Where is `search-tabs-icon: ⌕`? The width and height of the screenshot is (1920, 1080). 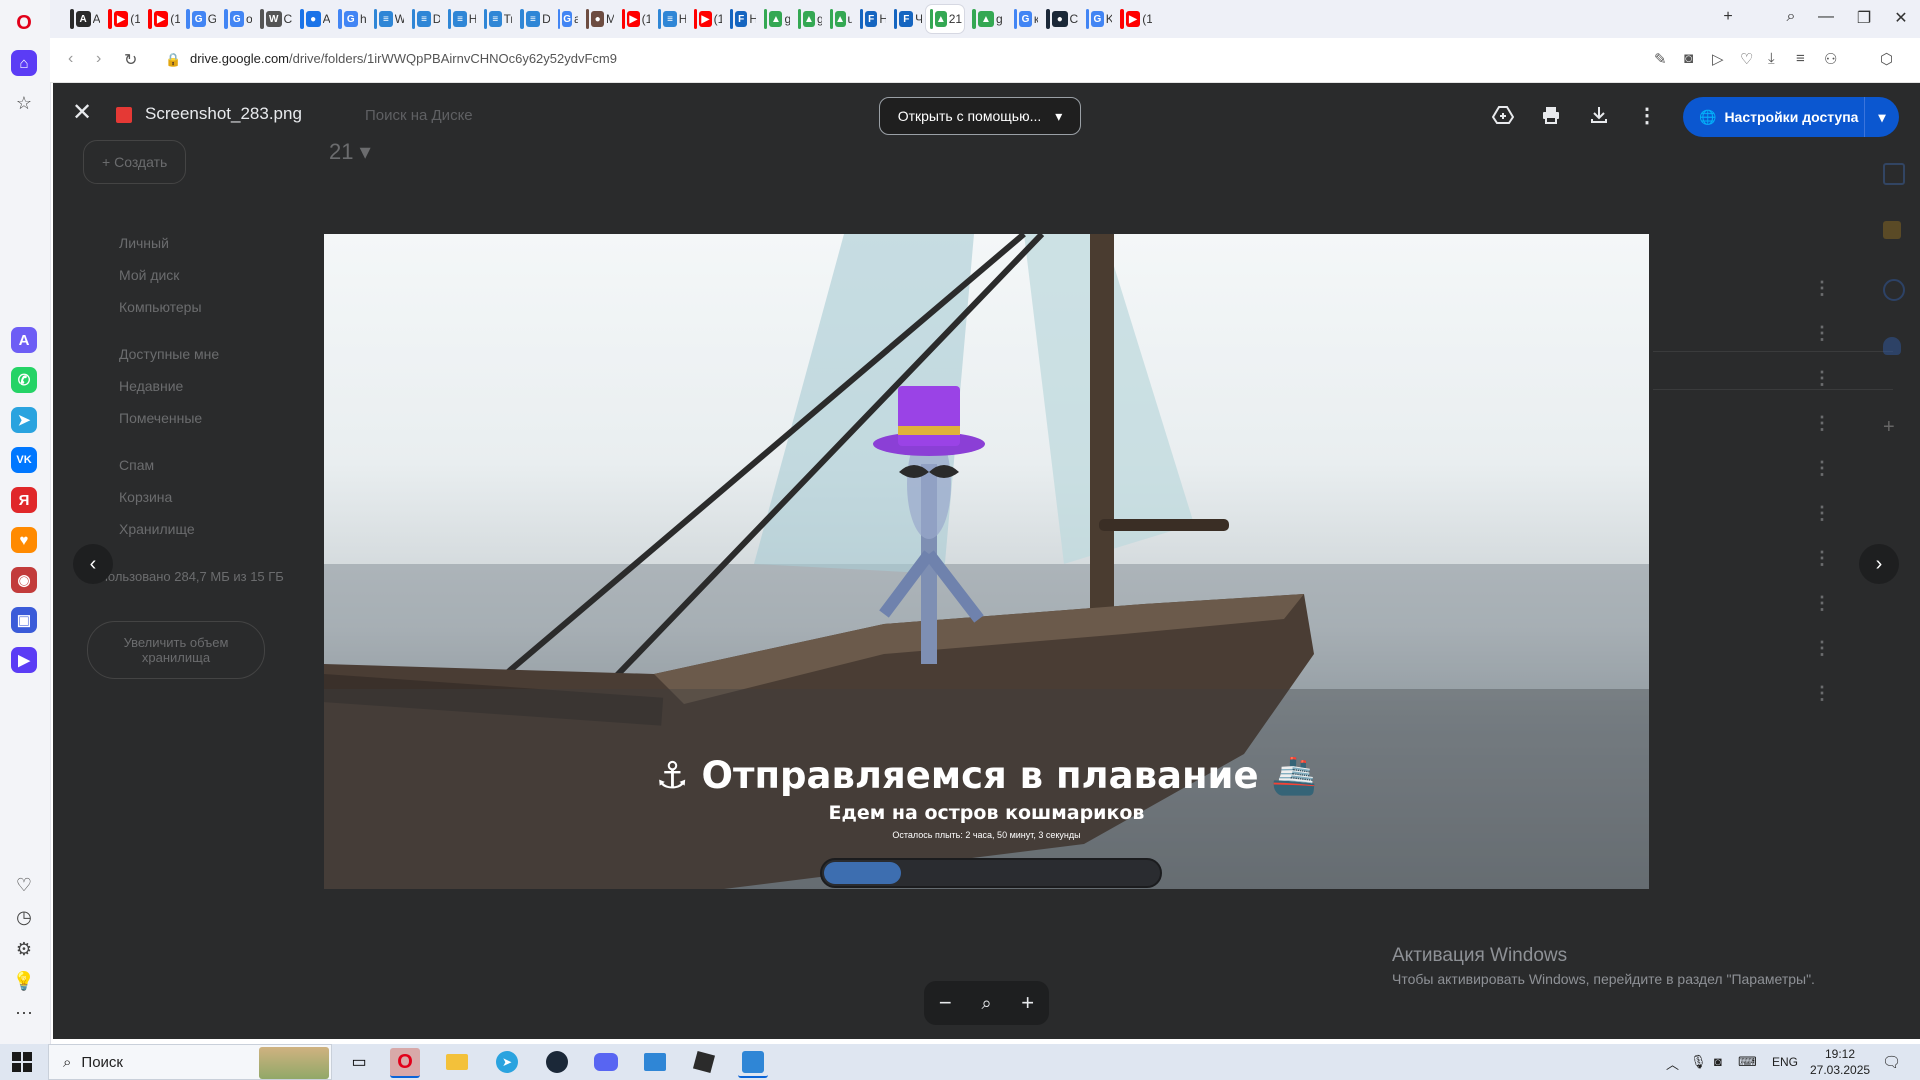
search-tabs-icon: ⌕ is located at coordinates (1791, 17).